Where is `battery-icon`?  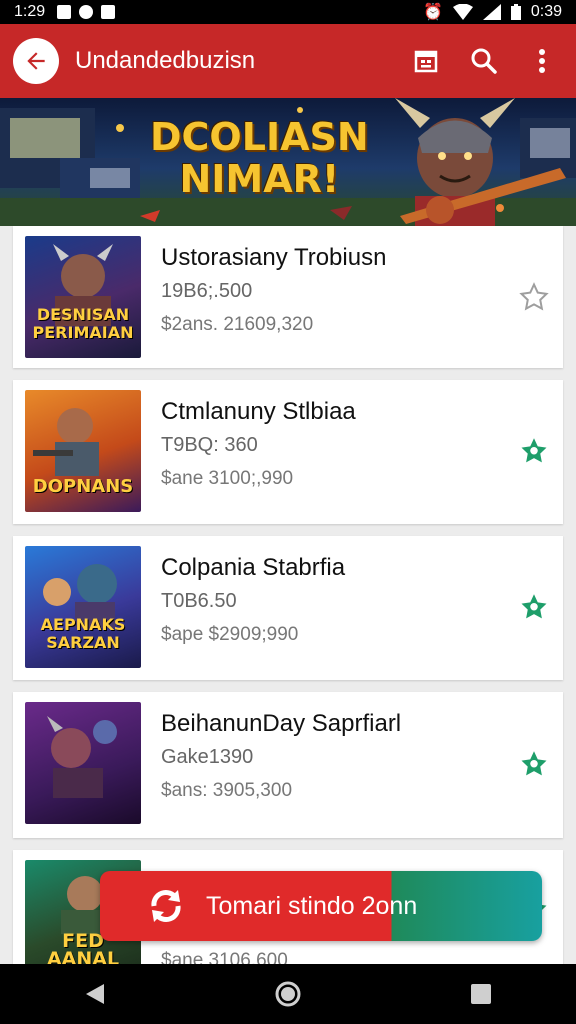
battery-icon is located at coordinates (515, 12).